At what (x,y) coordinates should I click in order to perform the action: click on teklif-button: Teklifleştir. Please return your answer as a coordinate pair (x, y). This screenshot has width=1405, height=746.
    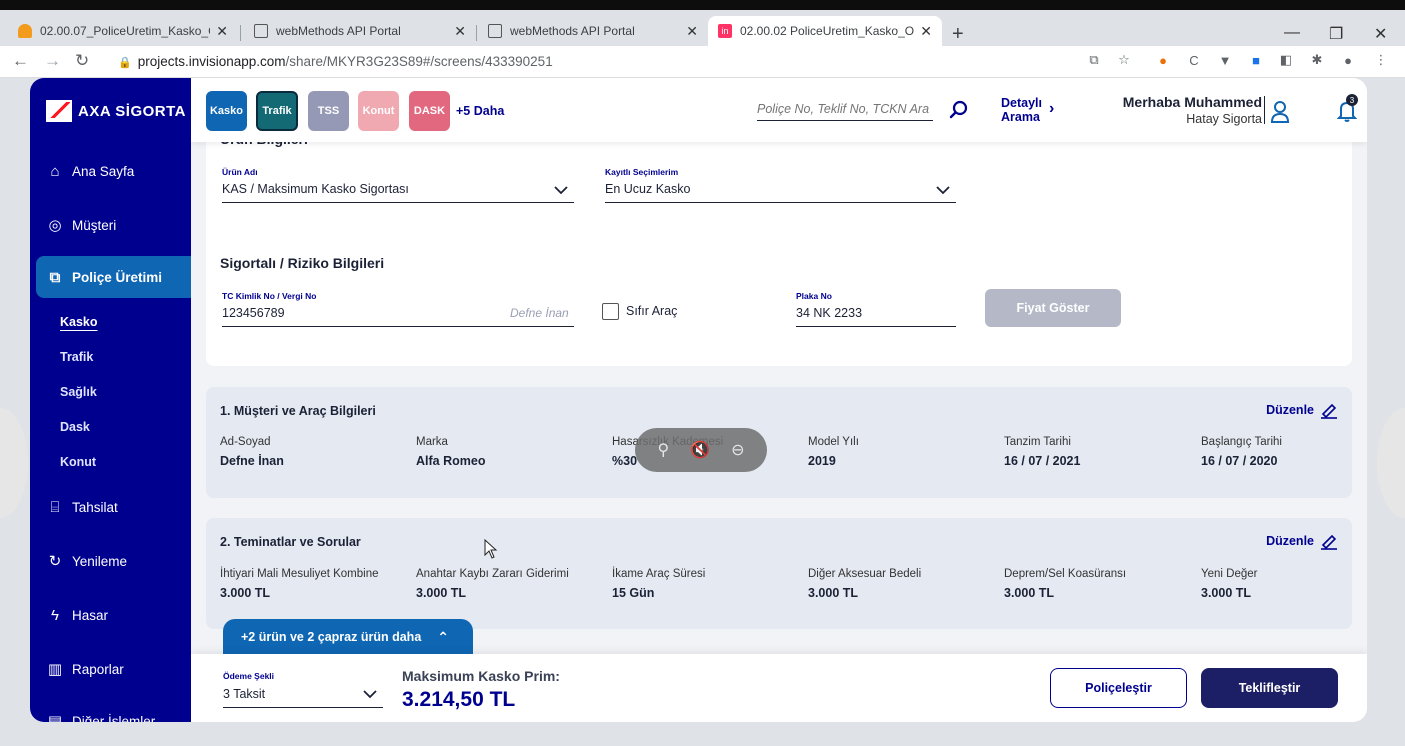
    Looking at the image, I should click on (1269, 688).